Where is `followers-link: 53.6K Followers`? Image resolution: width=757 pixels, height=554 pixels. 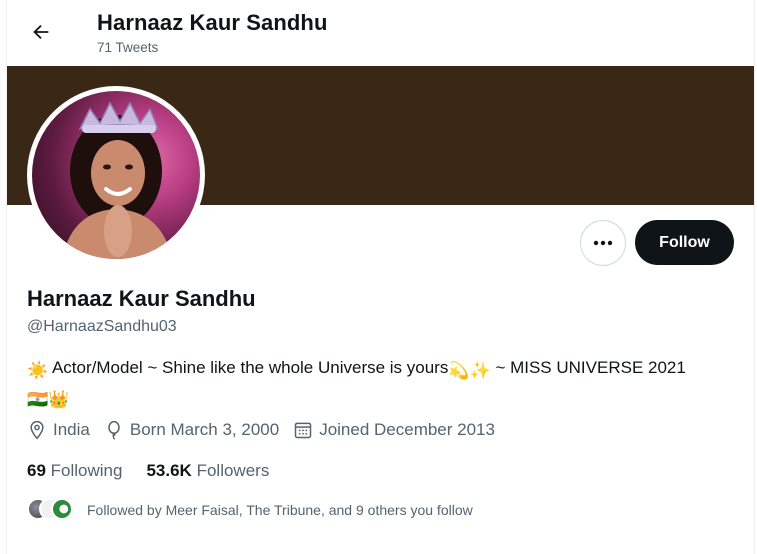
followers-link: 53.6K Followers is located at coordinates (207, 471).